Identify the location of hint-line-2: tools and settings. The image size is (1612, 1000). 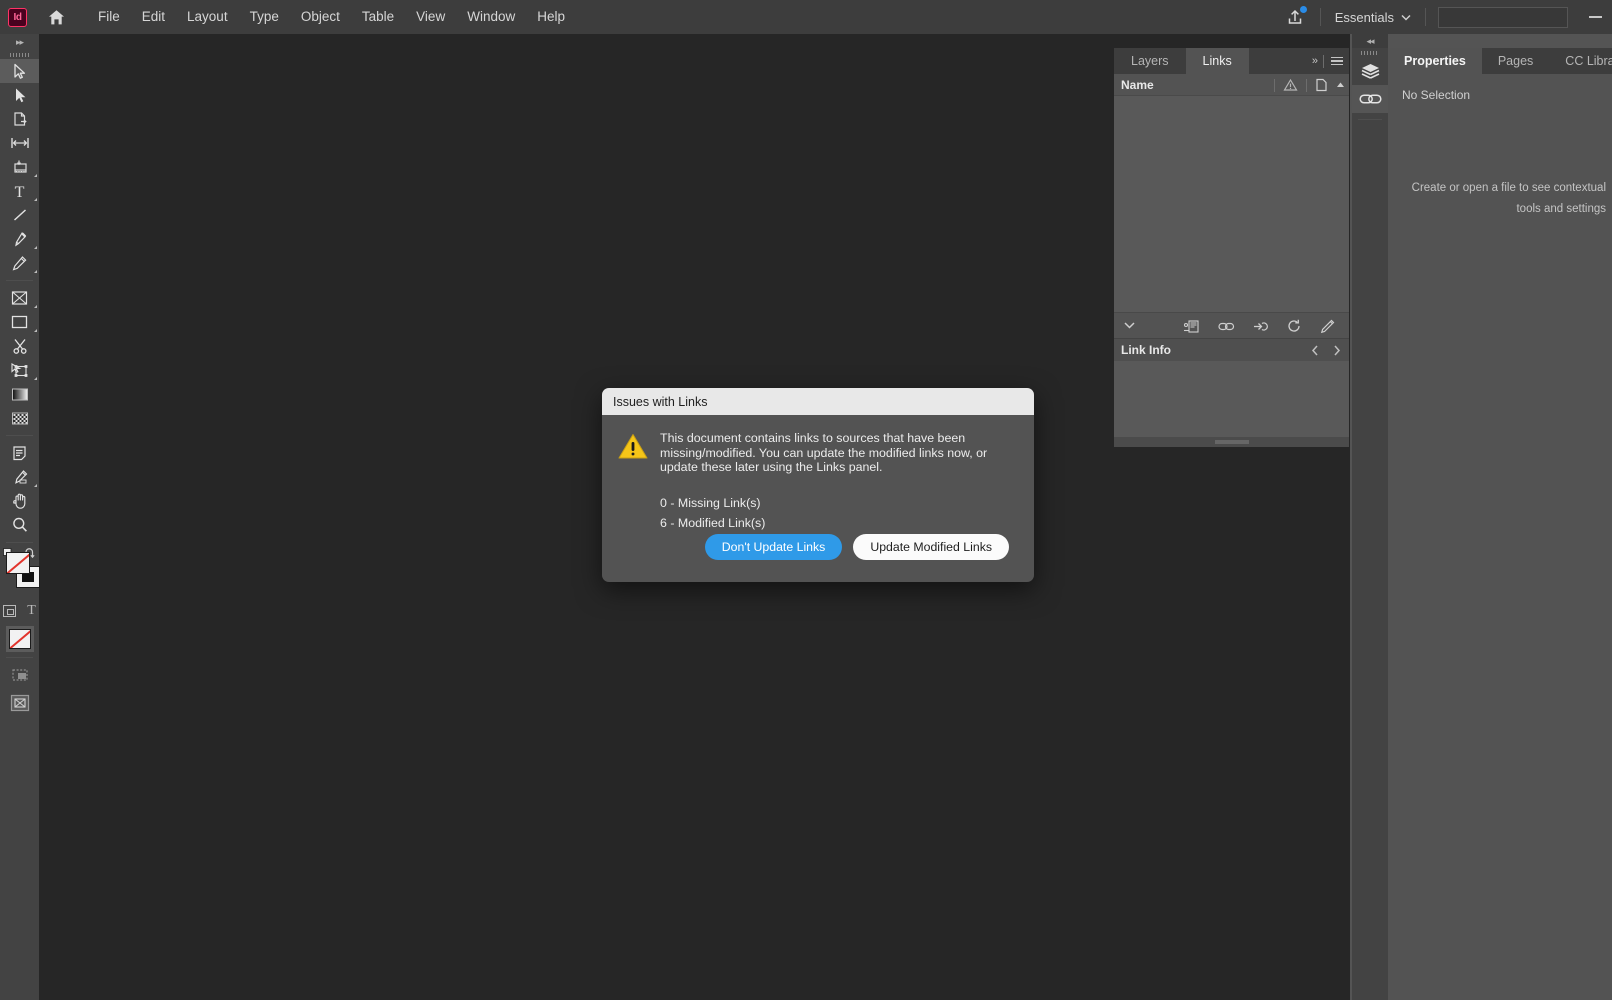
(1561, 209).